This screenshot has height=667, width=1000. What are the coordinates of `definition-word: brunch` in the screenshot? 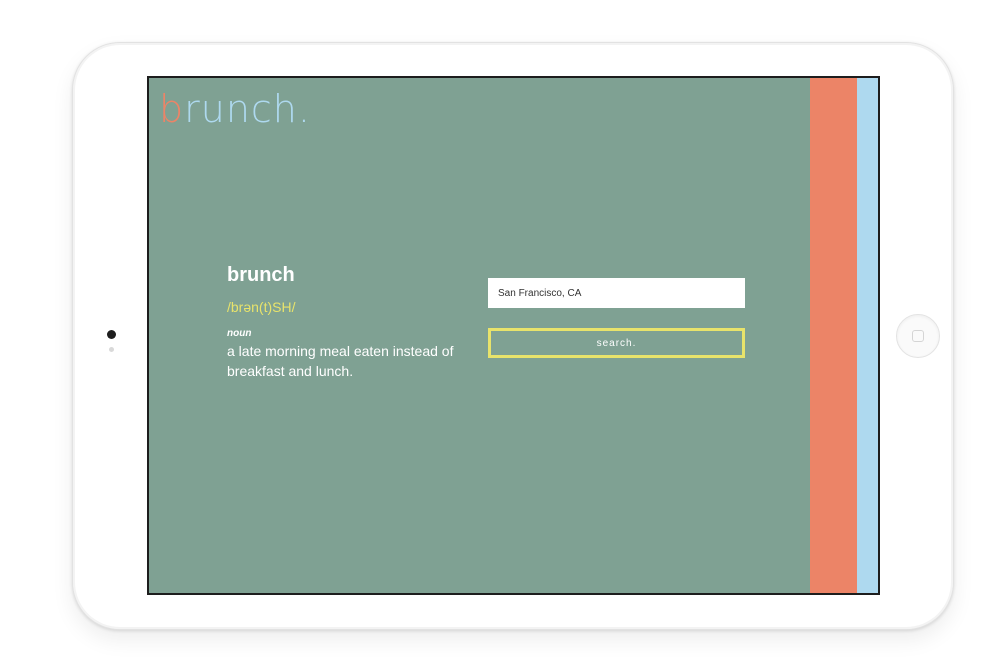 It's located at (261, 275).